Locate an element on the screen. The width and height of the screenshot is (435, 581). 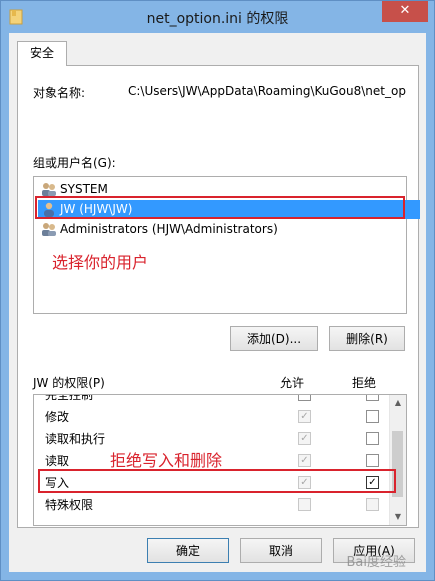
user-name: Administrators (HJW\Administrators) is located at coordinates (169, 229).